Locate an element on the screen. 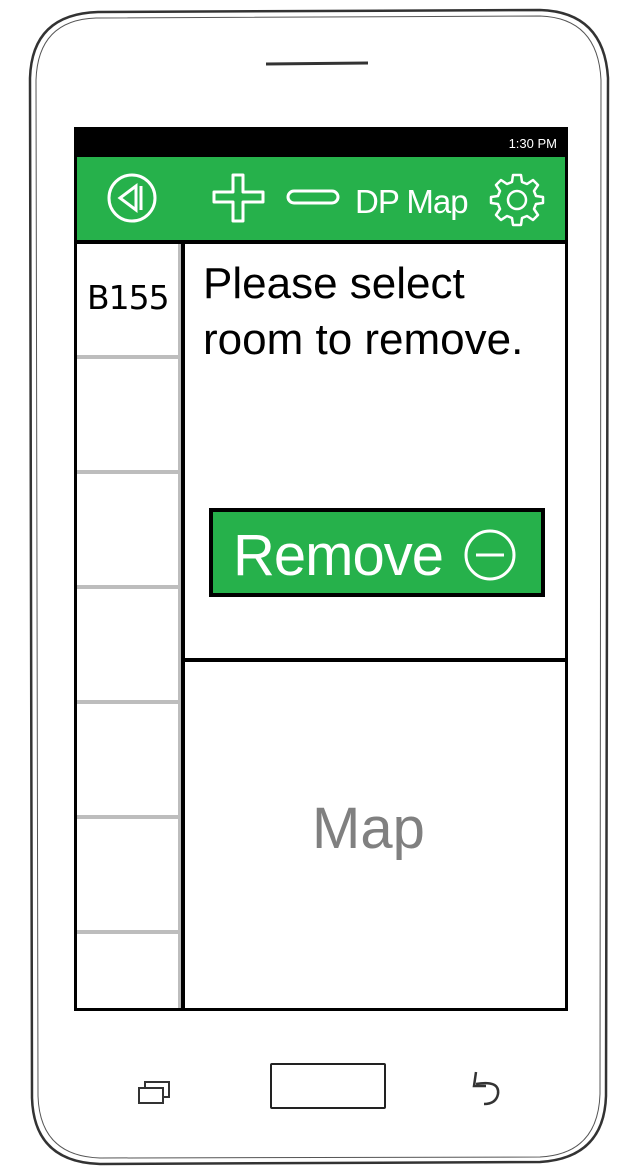 The width and height of the screenshot is (639, 1173). app-bar: DP Map is located at coordinates (321, 200).